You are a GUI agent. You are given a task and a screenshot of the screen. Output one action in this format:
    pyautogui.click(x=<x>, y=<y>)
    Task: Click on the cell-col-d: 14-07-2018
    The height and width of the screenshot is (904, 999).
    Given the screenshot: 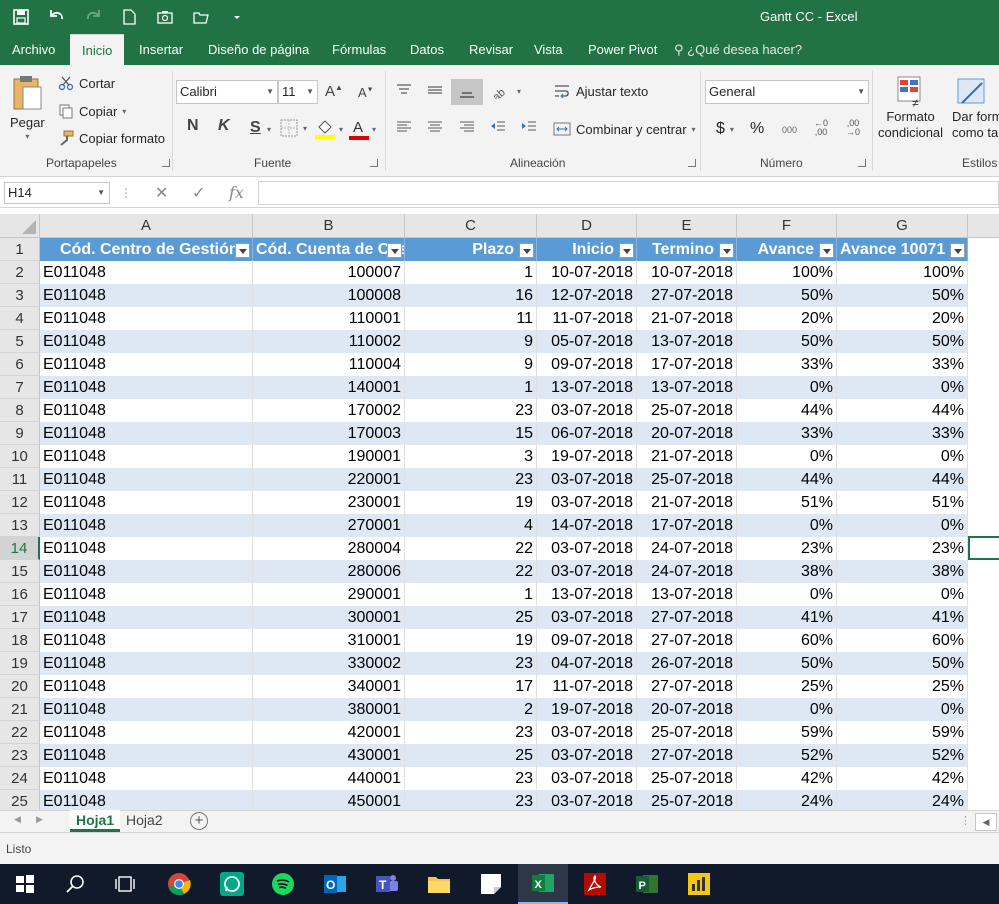 What is the action you would take?
    pyautogui.click(x=587, y=525)
    